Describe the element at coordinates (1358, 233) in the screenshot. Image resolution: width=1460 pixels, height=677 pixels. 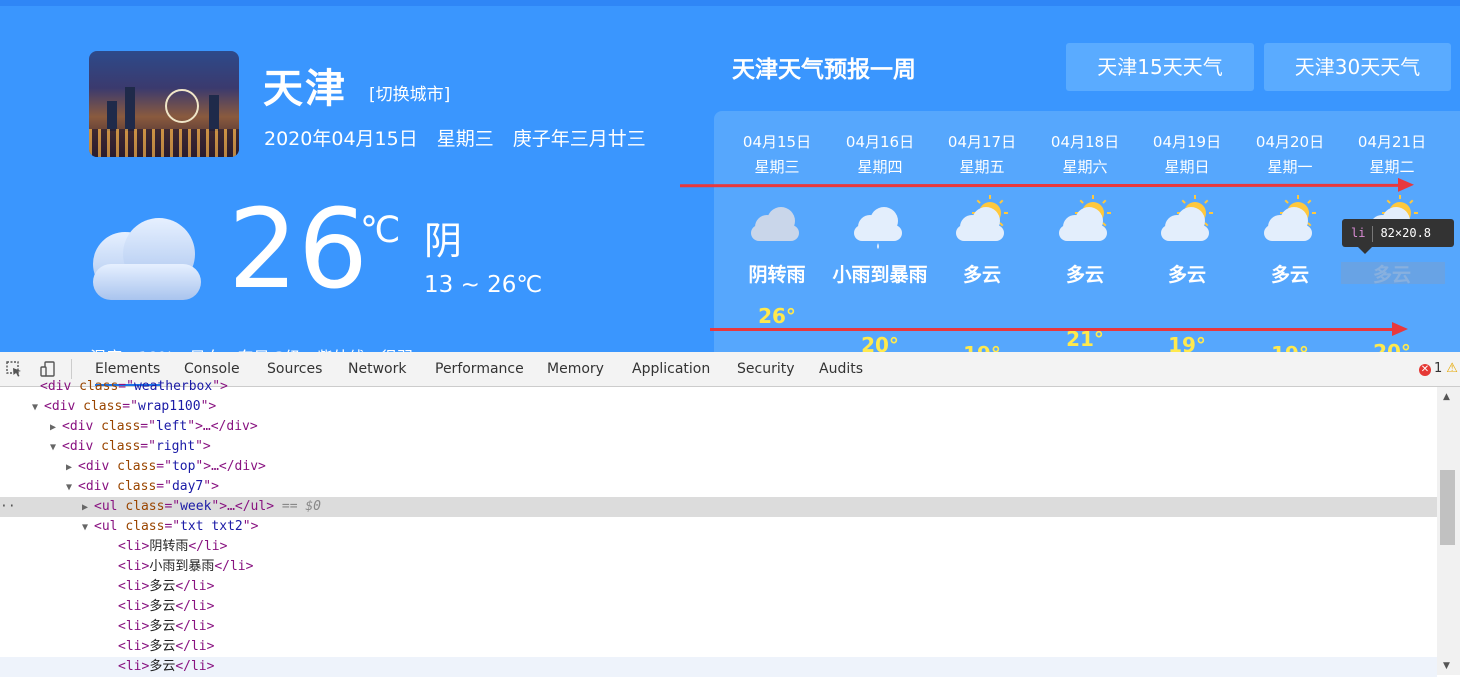
I see `tooltip-tag: li` at that location.